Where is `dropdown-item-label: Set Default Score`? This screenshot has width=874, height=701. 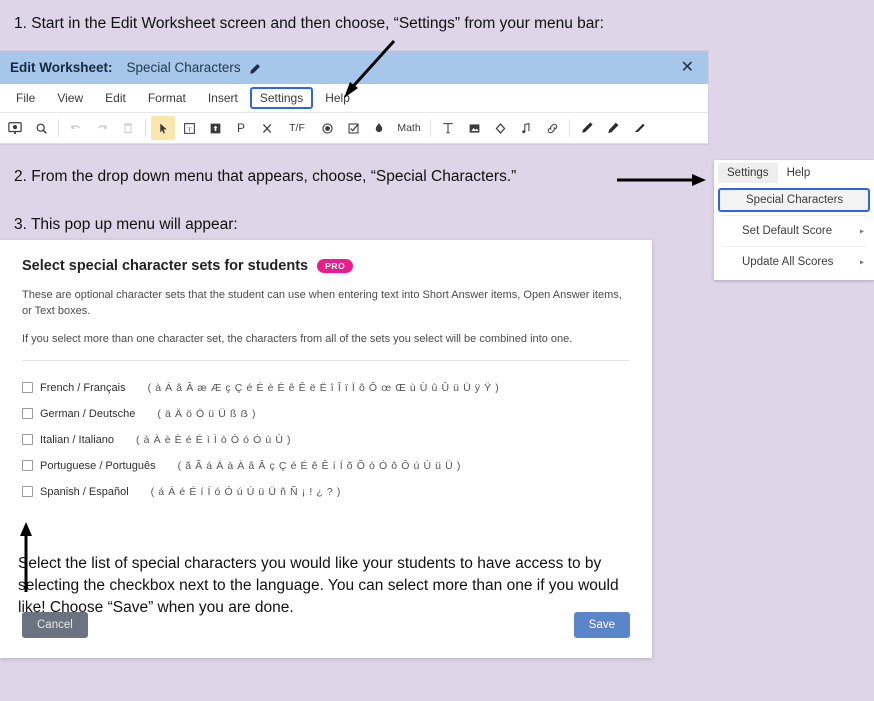
dropdown-item-label: Set Default Score is located at coordinates (787, 231).